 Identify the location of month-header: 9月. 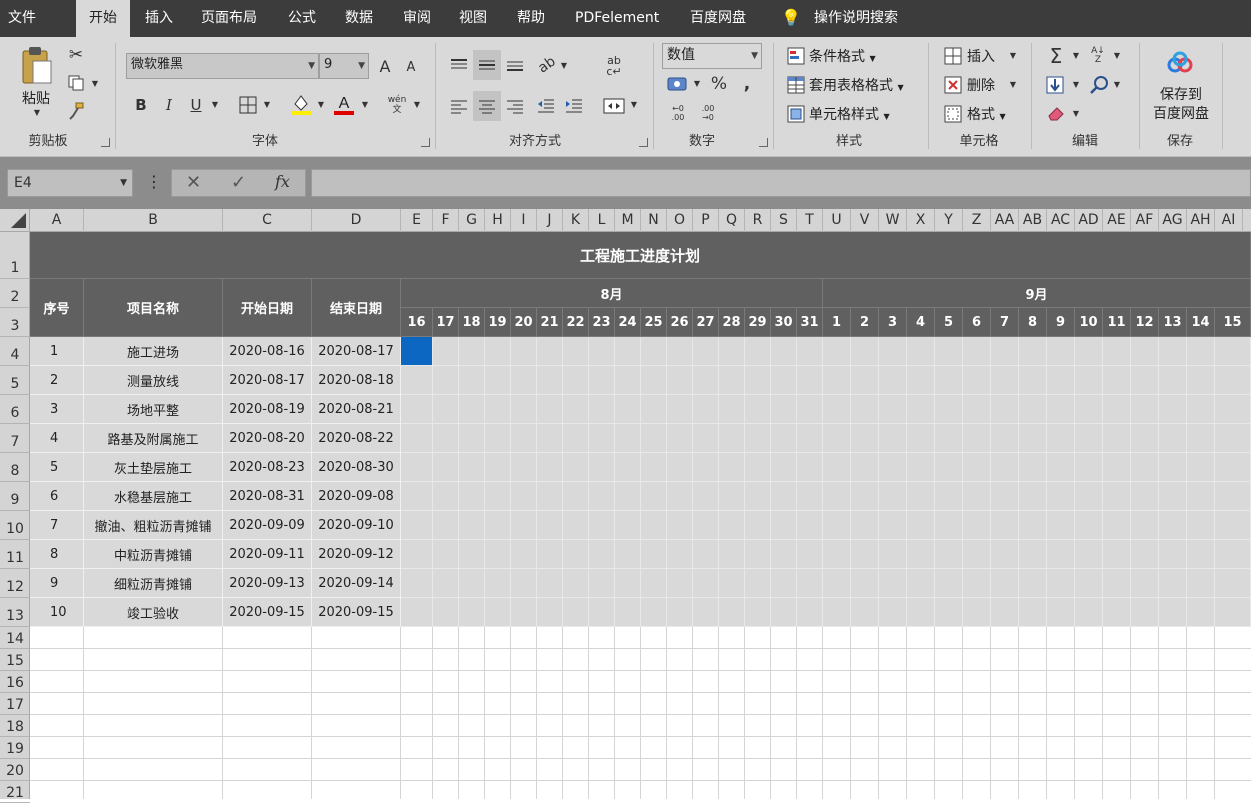
(1037, 293).